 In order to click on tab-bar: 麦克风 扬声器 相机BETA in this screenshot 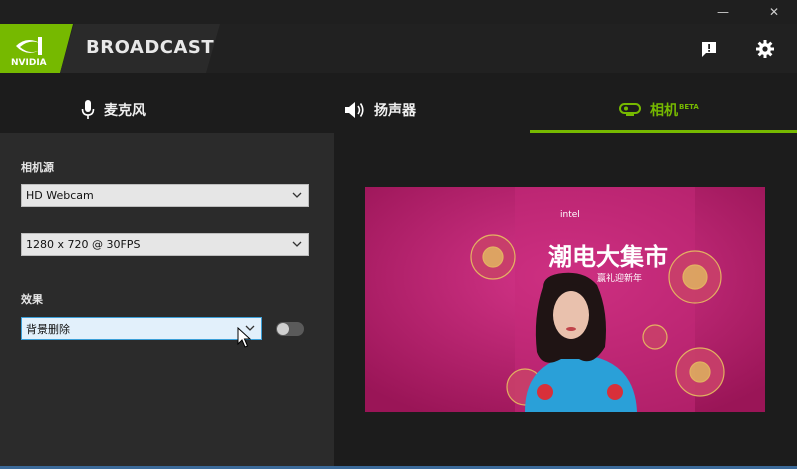, I will do `click(398, 110)`.